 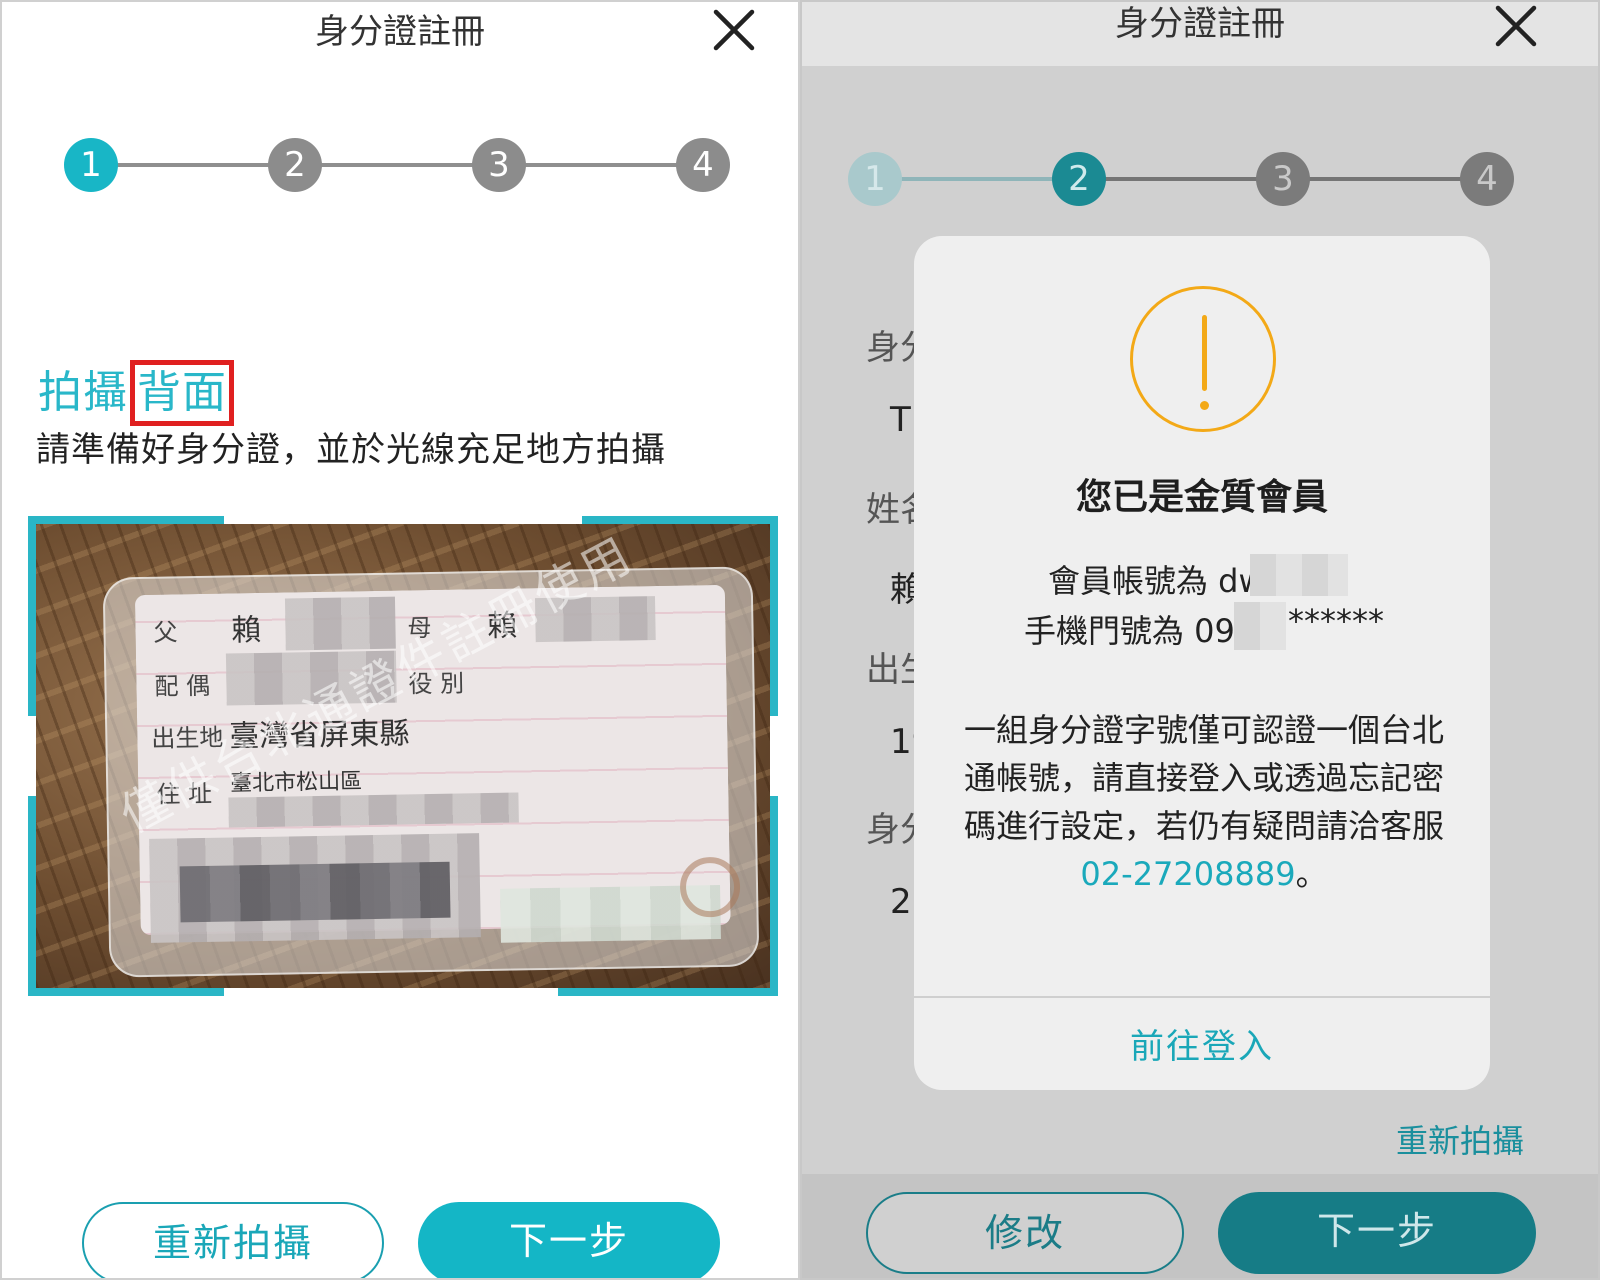 I want to click on bg-field-value: T, so click(x=900, y=420).